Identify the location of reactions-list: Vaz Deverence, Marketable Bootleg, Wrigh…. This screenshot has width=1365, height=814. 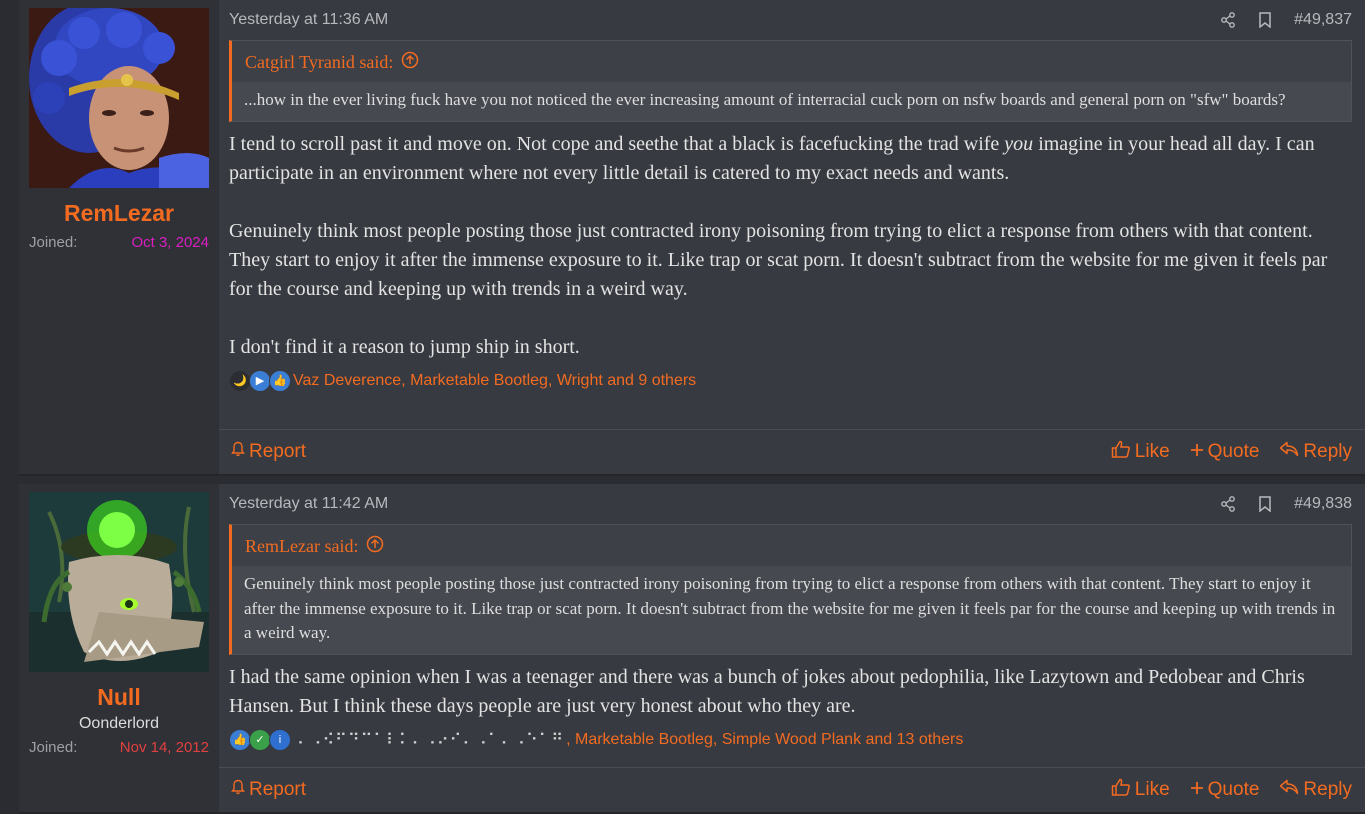
(494, 381).